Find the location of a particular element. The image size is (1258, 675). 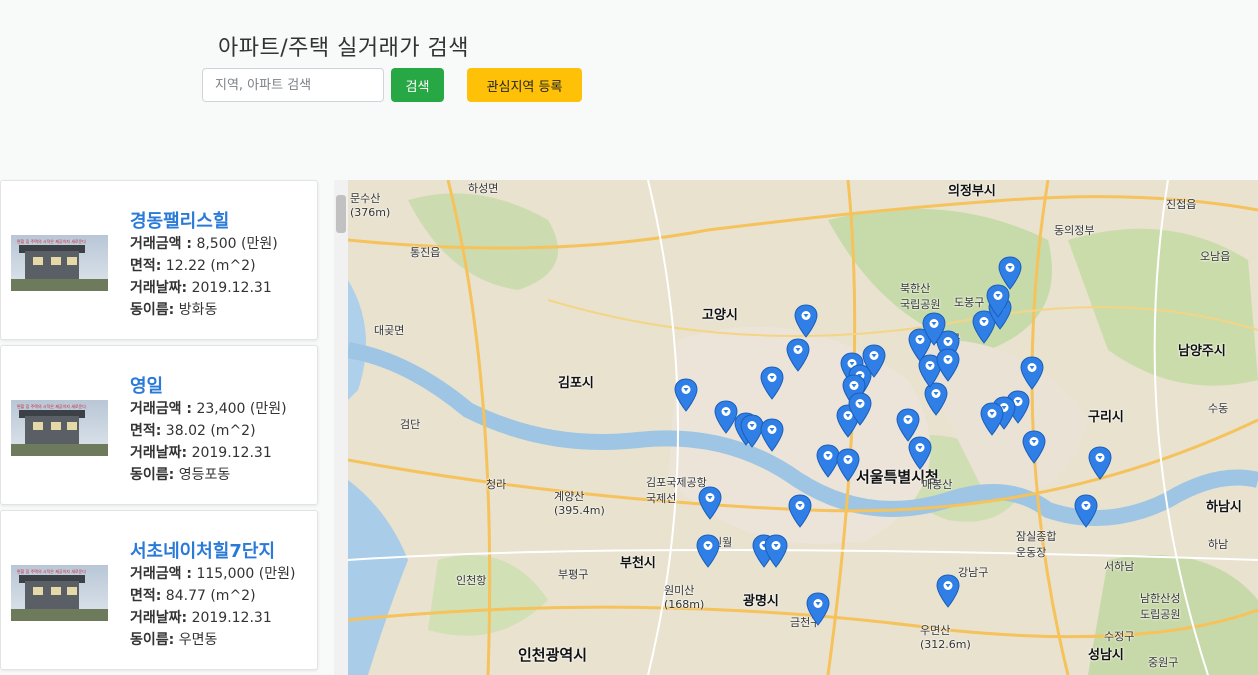

map-label-gyeyangsan: 계양산 (395.4m) is located at coordinates (579, 503).